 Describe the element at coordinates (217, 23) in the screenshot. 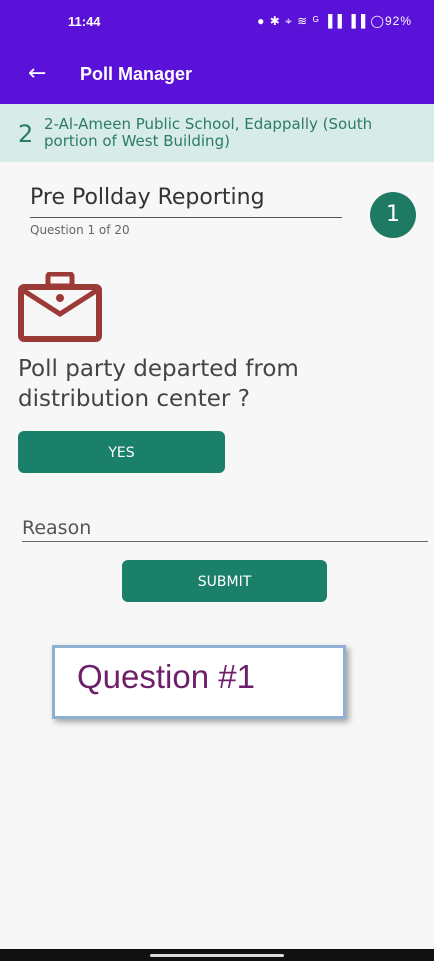

I see `status-bar: 11:44 ● ✱ ⌖ ≋ ᴳ ▐▐ ▐▐ ◯92%` at that location.